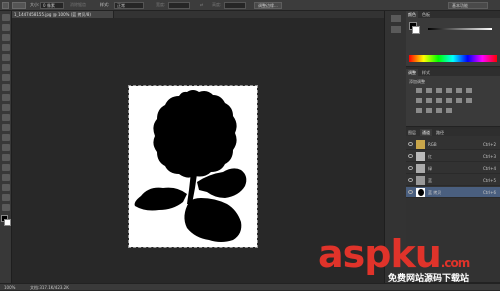 Image resolution: width=500 pixels, height=291 pixels. What do you see at coordinates (6, 67) in the screenshot?
I see `eyedropper-tool-icon` at bounding box center [6, 67].